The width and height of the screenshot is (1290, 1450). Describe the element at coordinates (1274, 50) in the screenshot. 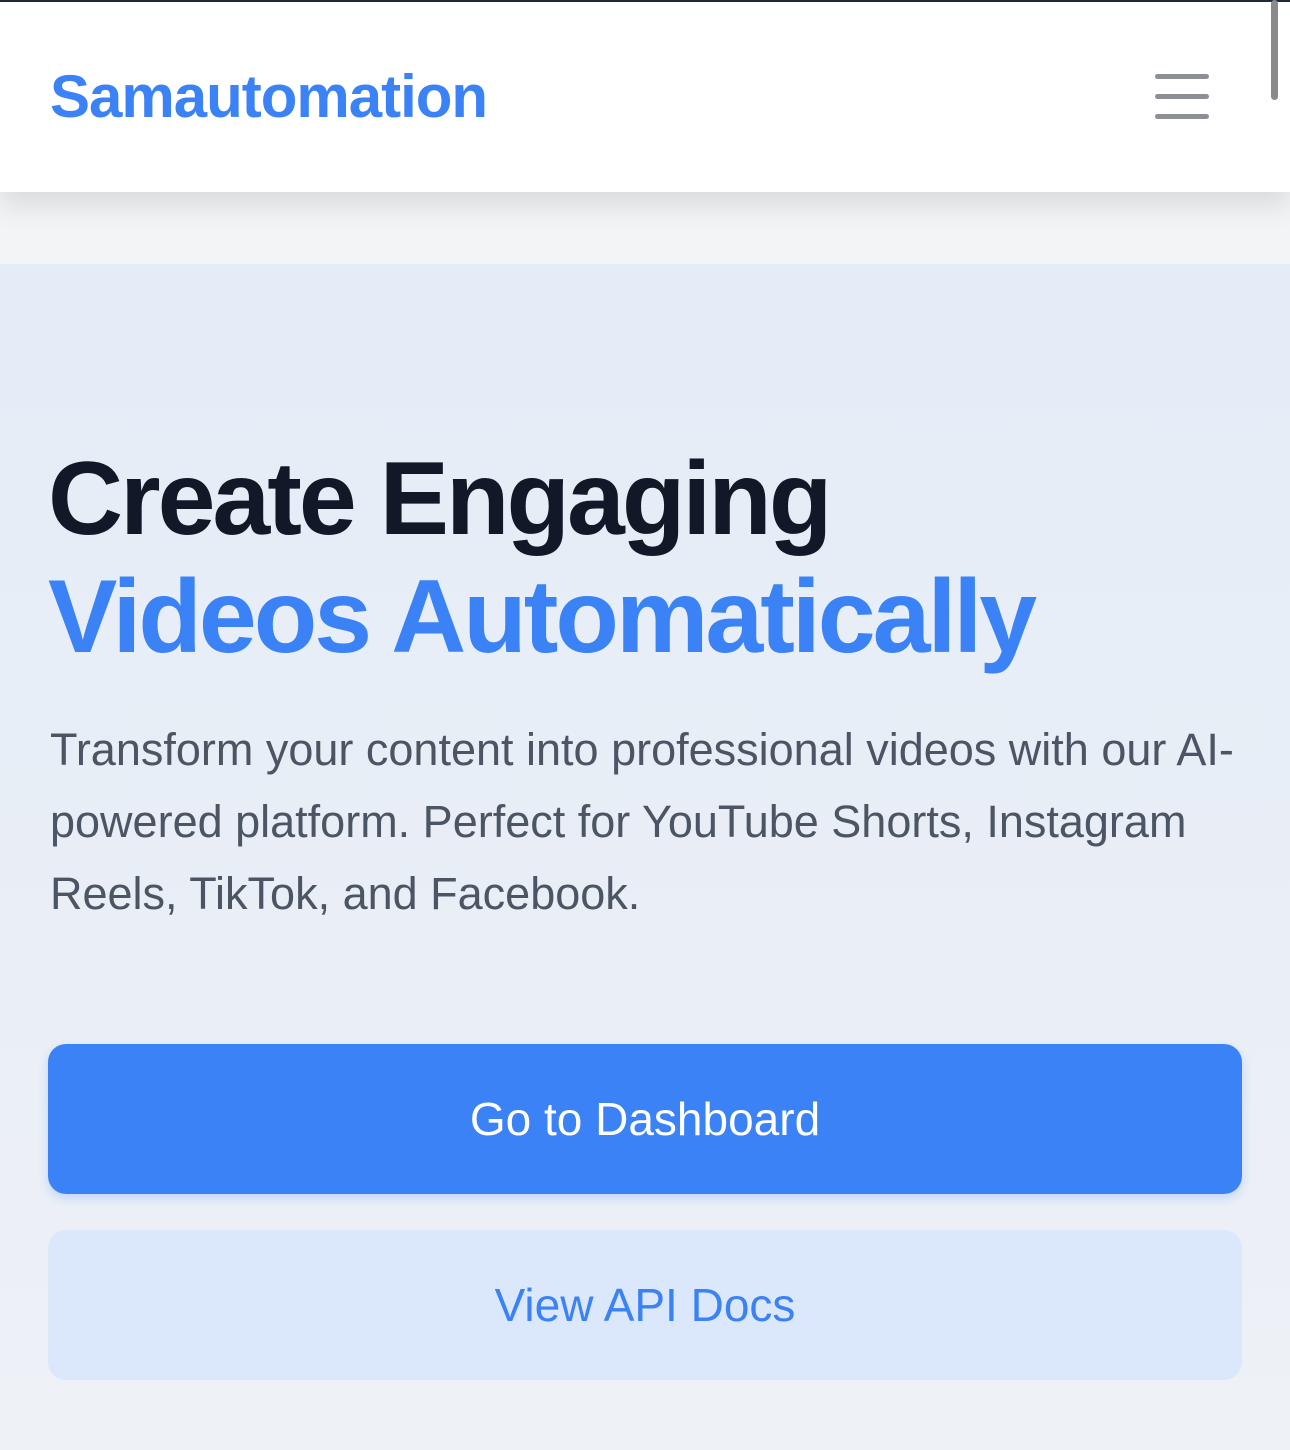

I see `scrollbar` at that location.